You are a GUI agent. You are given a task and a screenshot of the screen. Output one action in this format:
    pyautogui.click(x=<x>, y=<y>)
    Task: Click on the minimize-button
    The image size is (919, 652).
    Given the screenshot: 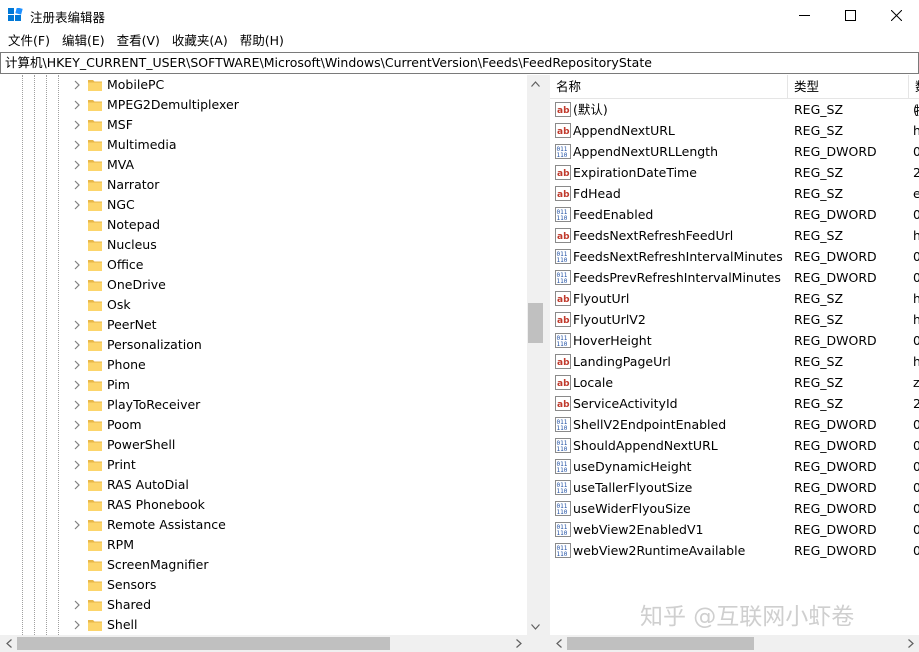 What is the action you would take?
    pyautogui.click(x=804, y=15)
    